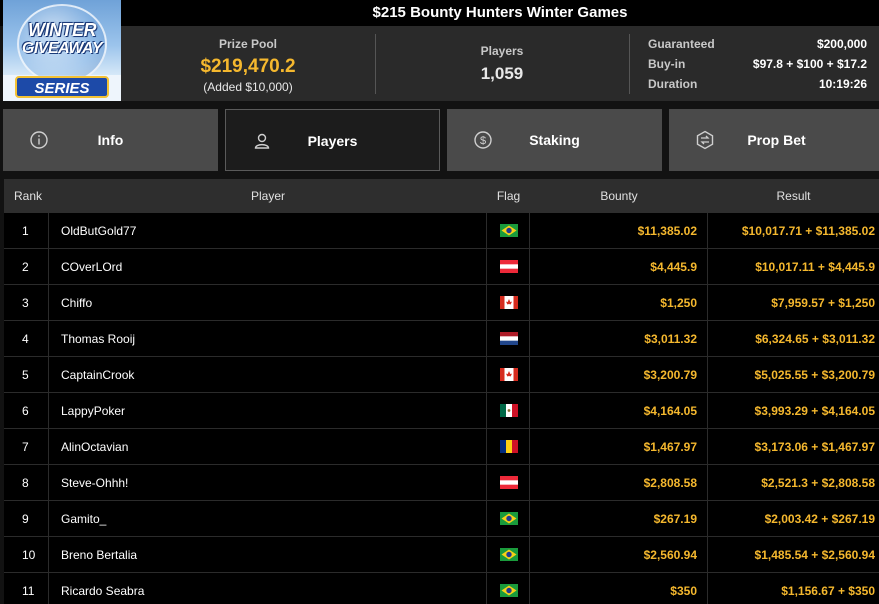 Image resolution: width=879 pixels, height=604 pixels. Describe the element at coordinates (793, 374) in the screenshot. I see `result-cell: $5,025.55 + $3,200.79` at that location.